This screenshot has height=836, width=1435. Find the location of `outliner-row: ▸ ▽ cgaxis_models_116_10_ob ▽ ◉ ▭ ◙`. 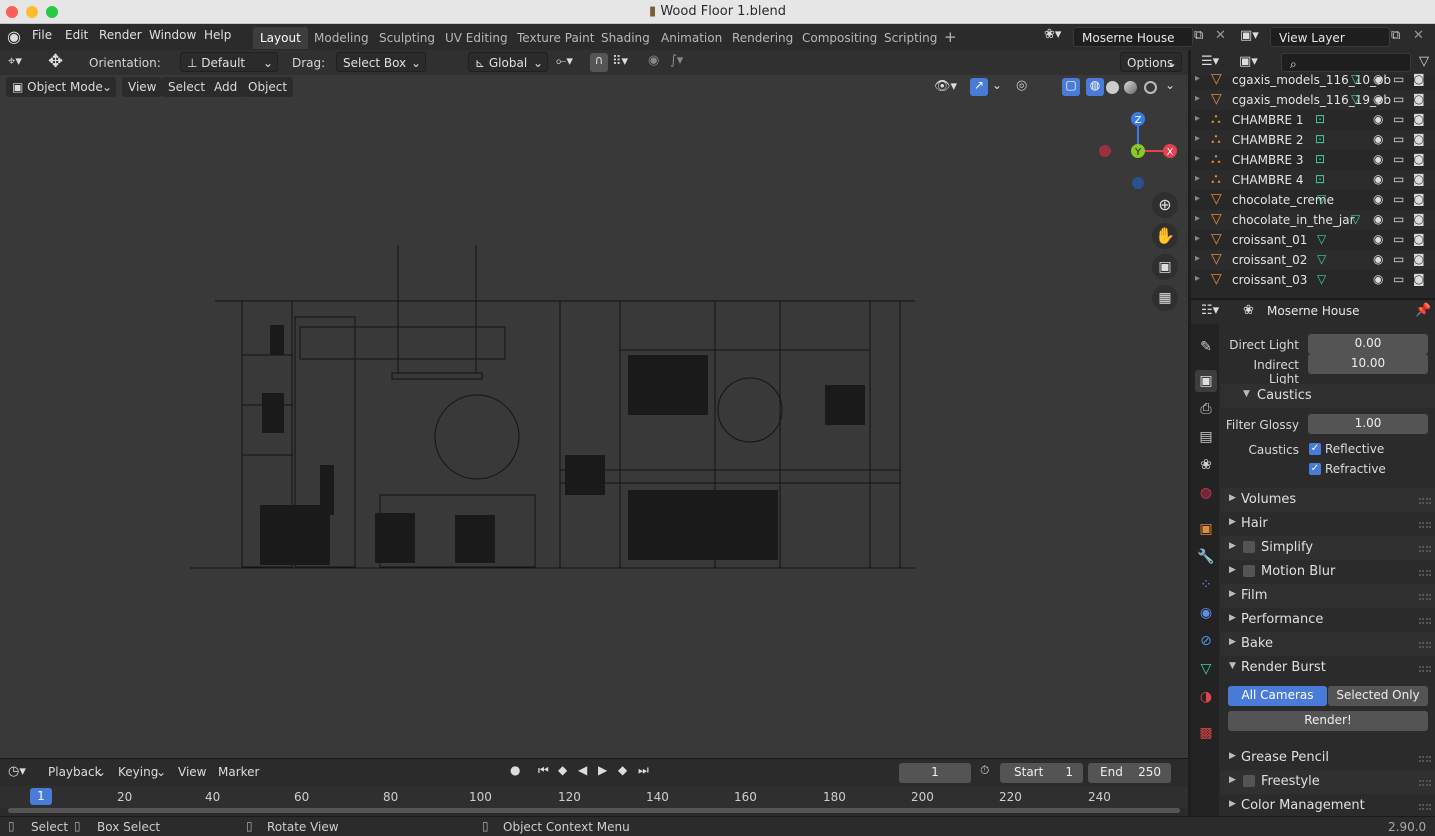

outliner-row: ▸ ▽ cgaxis_models_116_10_ob ▽ ◉ ▭ ◙ is located at coordinates (1313, 81).